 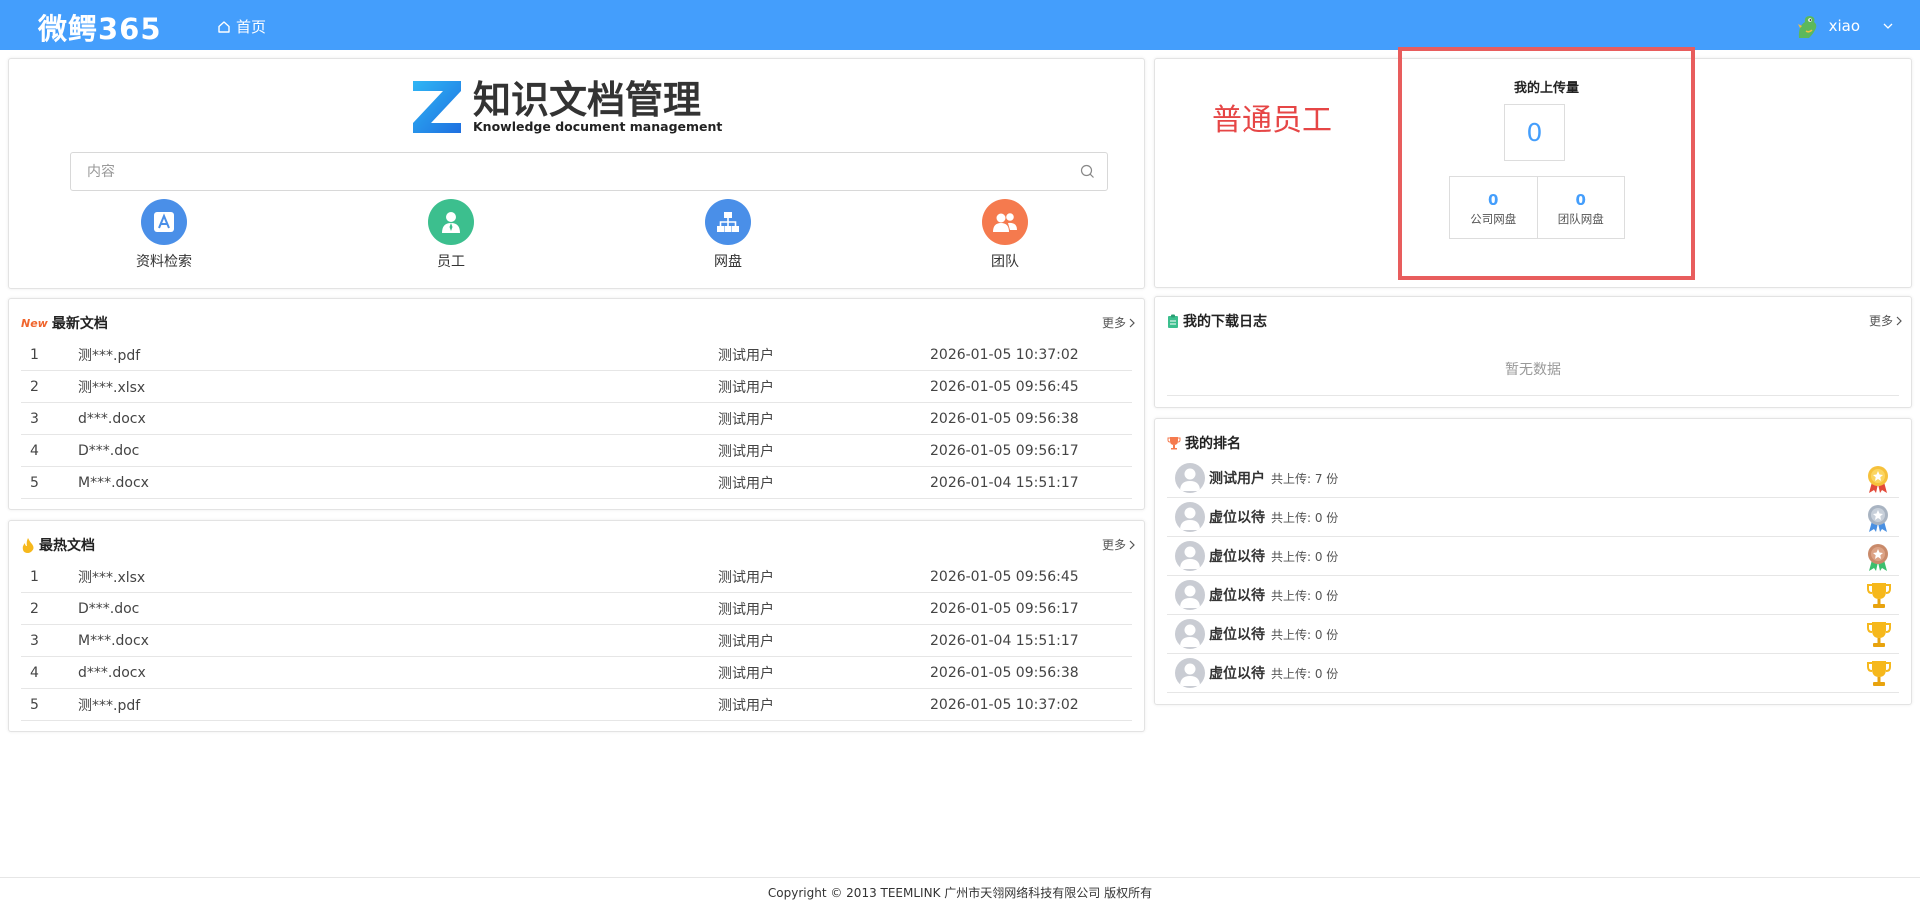 I want to click on table-row: 3 d***.docx 测试用户 2026-01-05 09:56:38, so click(x=576, y=419).